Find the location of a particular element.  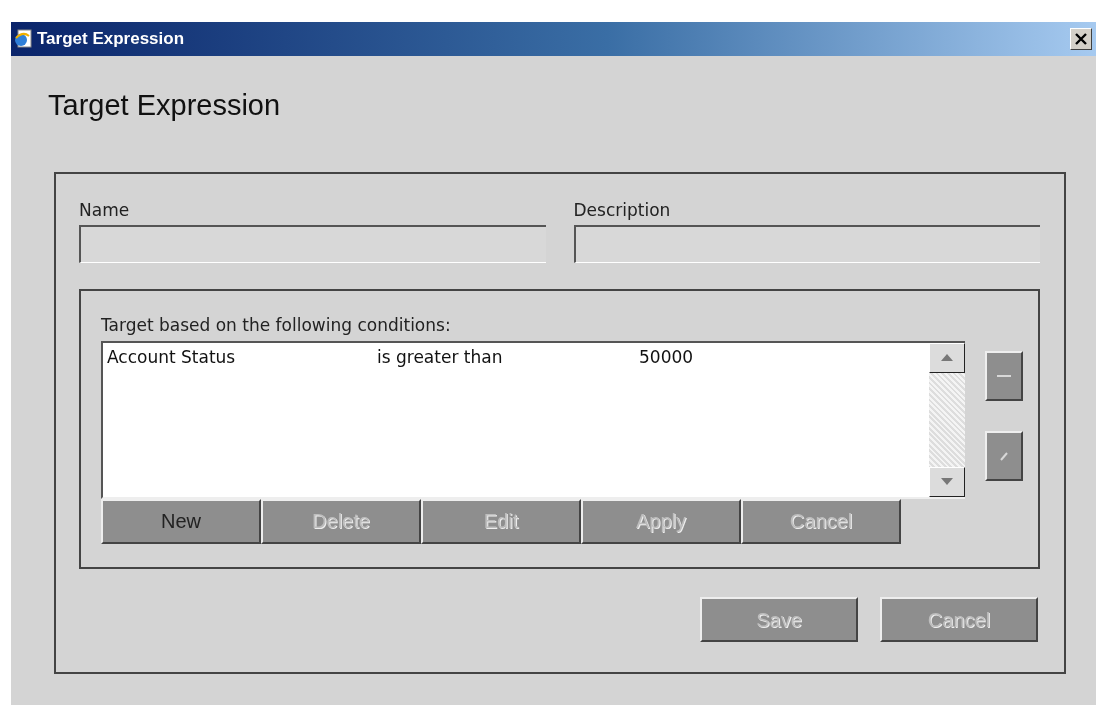

scroll-down-button is located at coordinates (947, 481).